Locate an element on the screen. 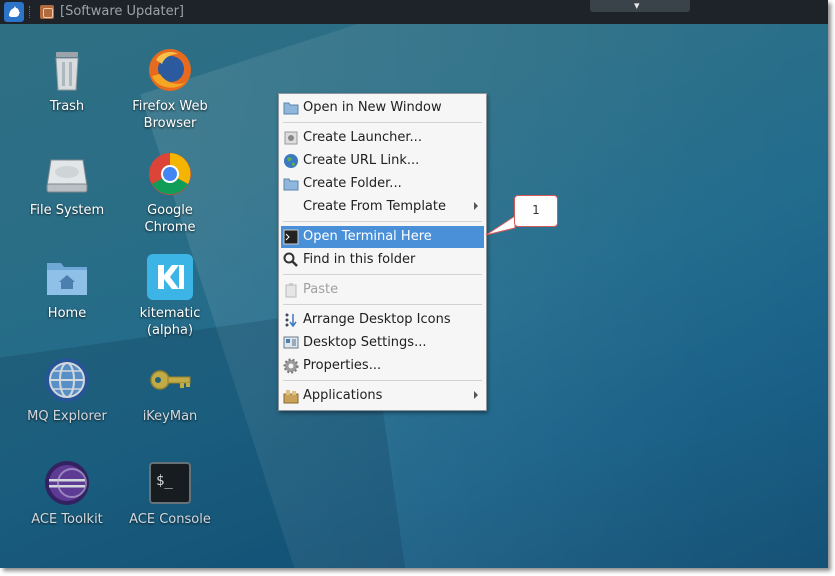 The width and height of the screenshot is (835, 576). callout-annotation: 1 is located at coordinates (536, 211).